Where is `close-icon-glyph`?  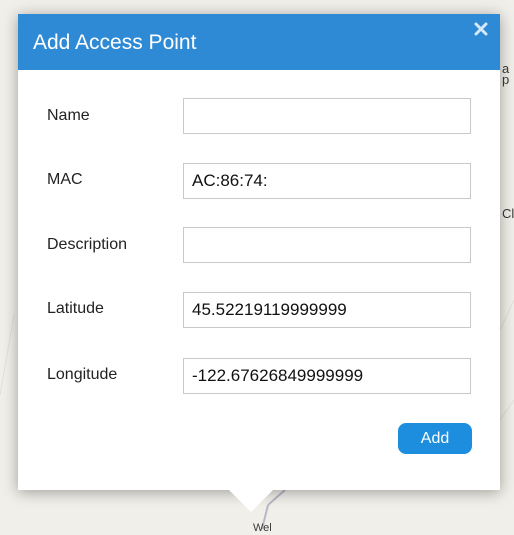
close-icon-glyph is located at coordinates (481, 29).